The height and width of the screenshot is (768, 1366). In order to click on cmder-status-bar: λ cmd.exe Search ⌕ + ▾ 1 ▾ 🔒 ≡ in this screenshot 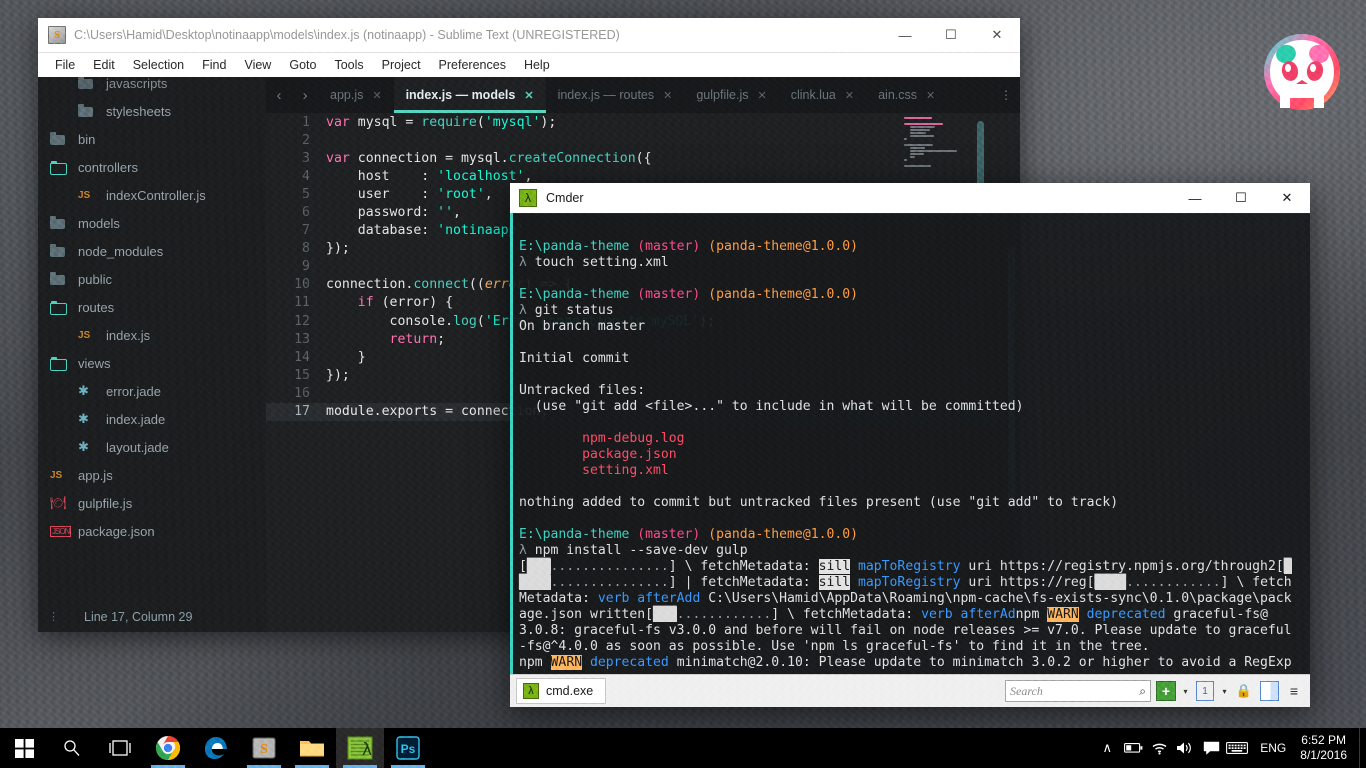, I will do `click(910, 690)`.